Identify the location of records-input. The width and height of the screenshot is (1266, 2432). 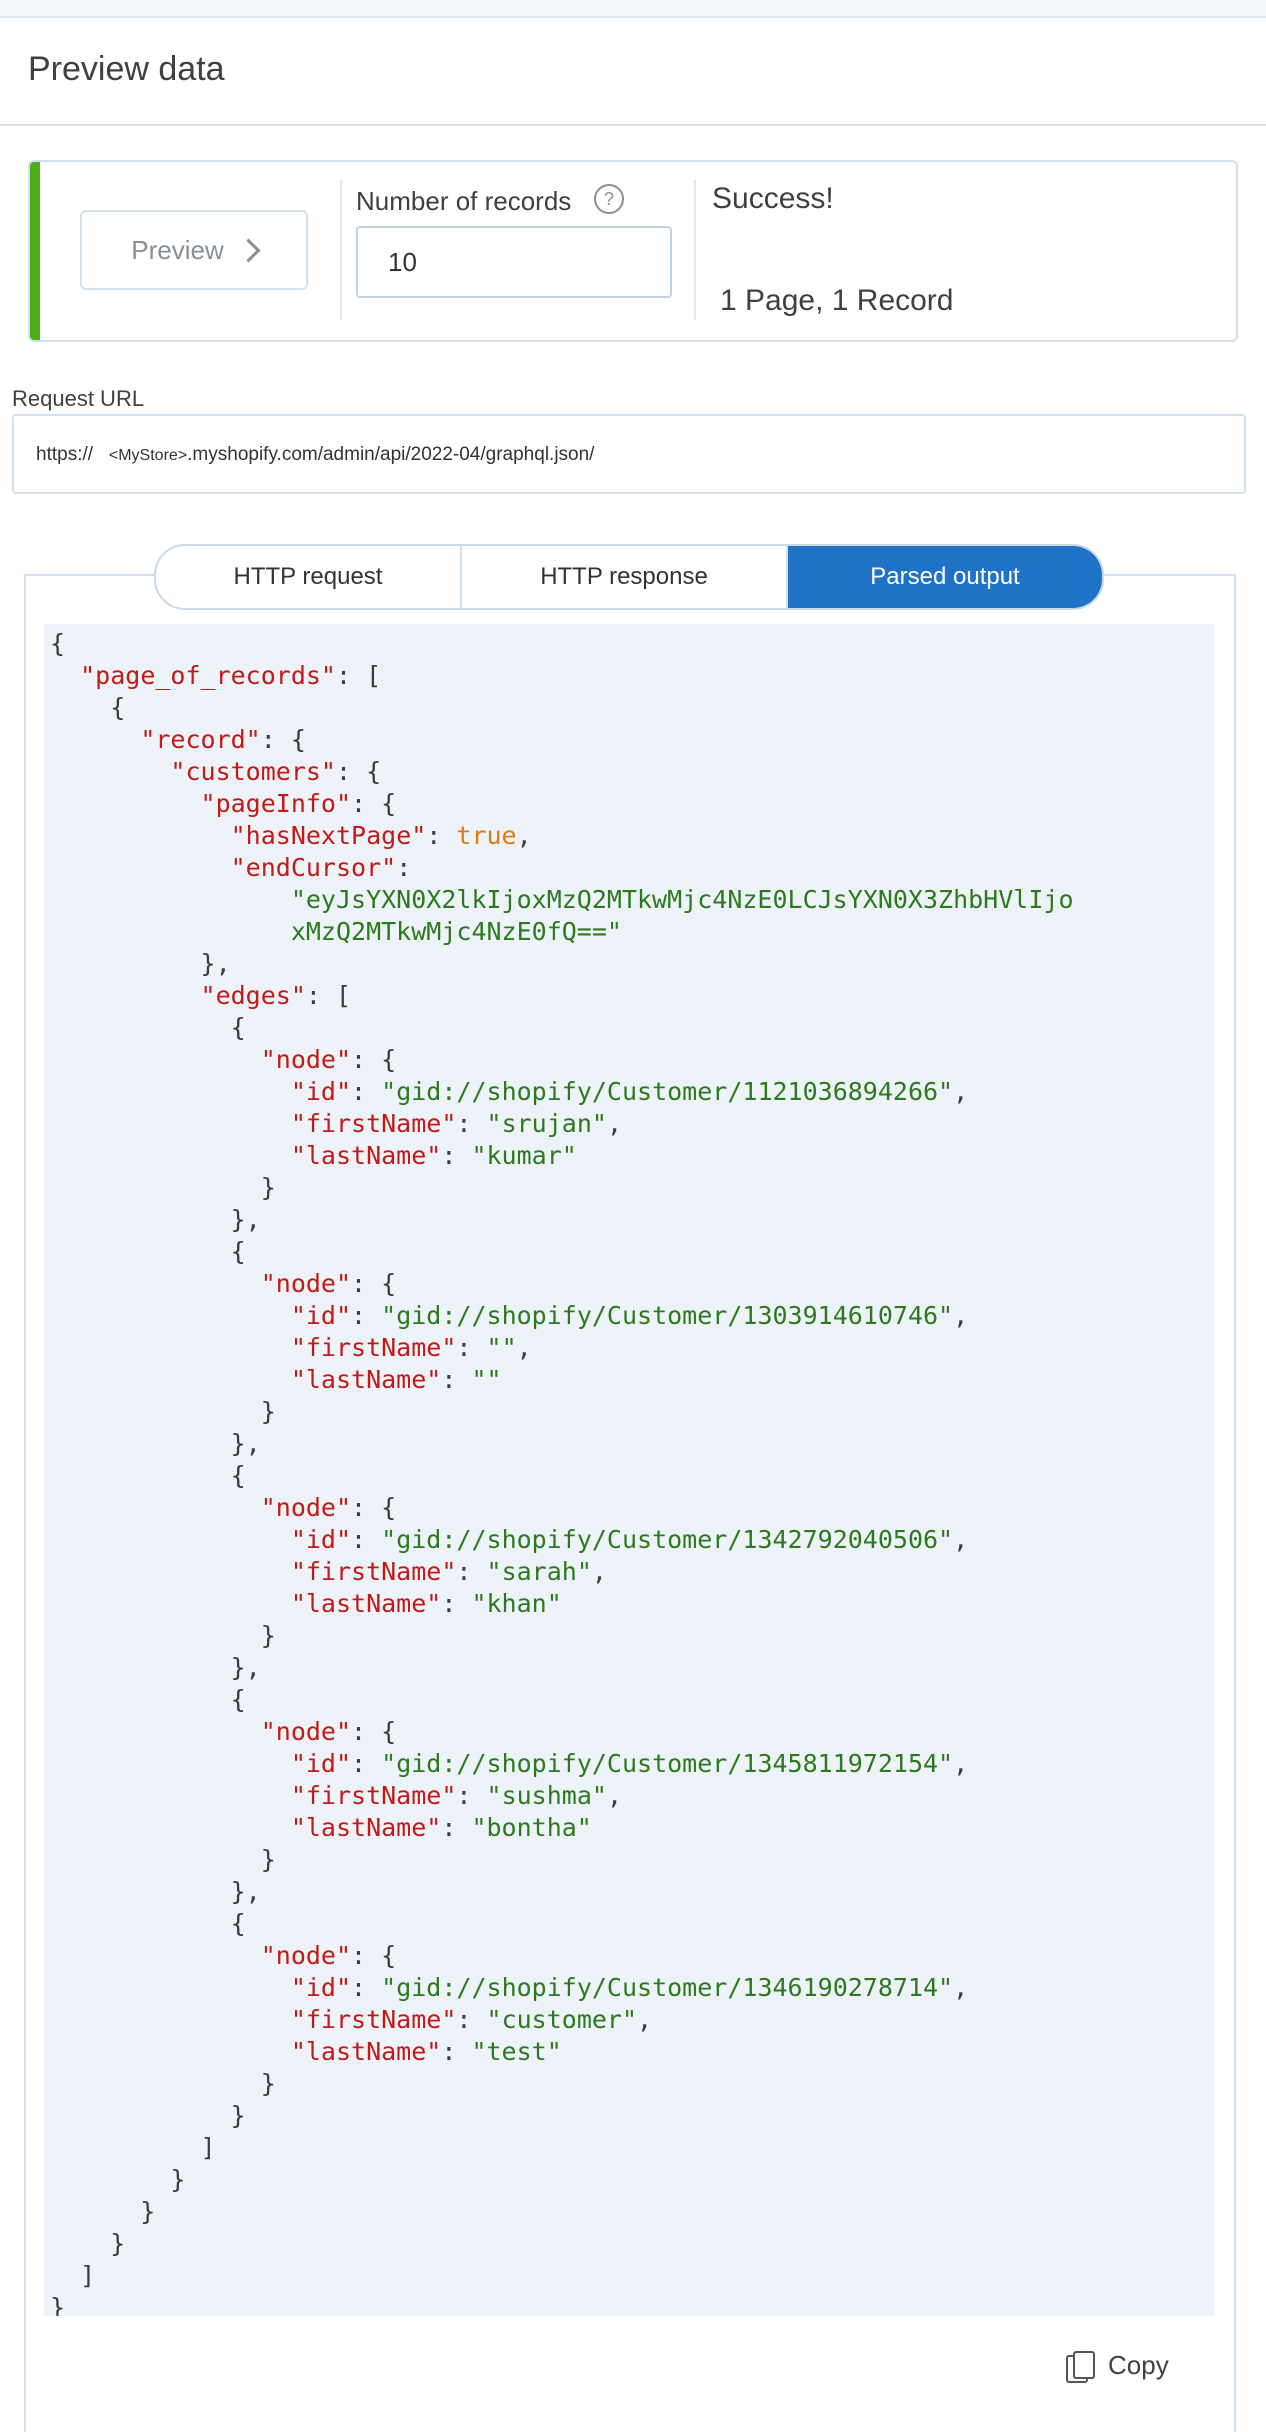
(514, 262).